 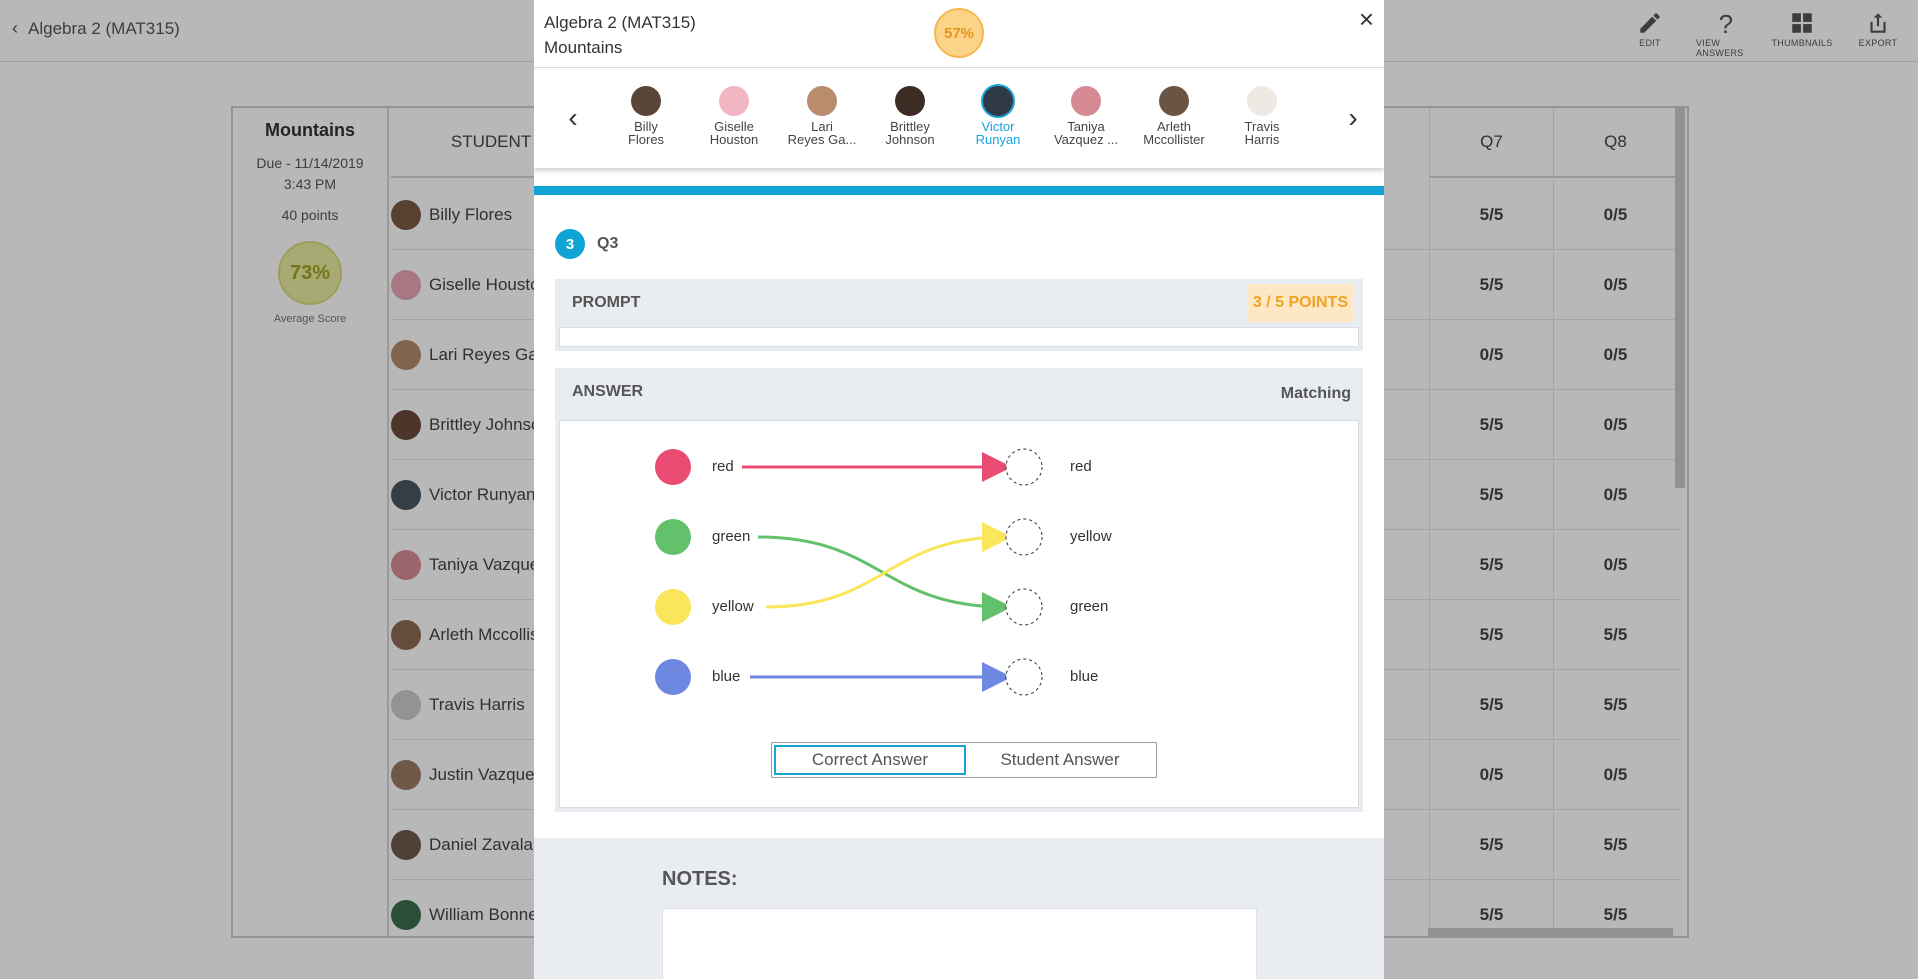 What do you see at coordinates (1366, 19) in the screenshot?
I see `close-icon: ×` at bounding box center [1366, 19].